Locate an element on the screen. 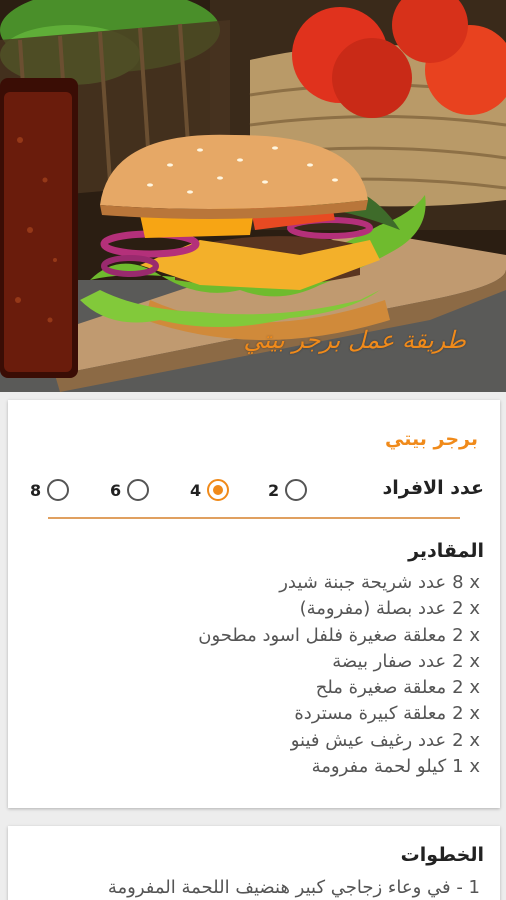  ingredient-text: عدد صفار بيضة is located at coordinates (389, 661).